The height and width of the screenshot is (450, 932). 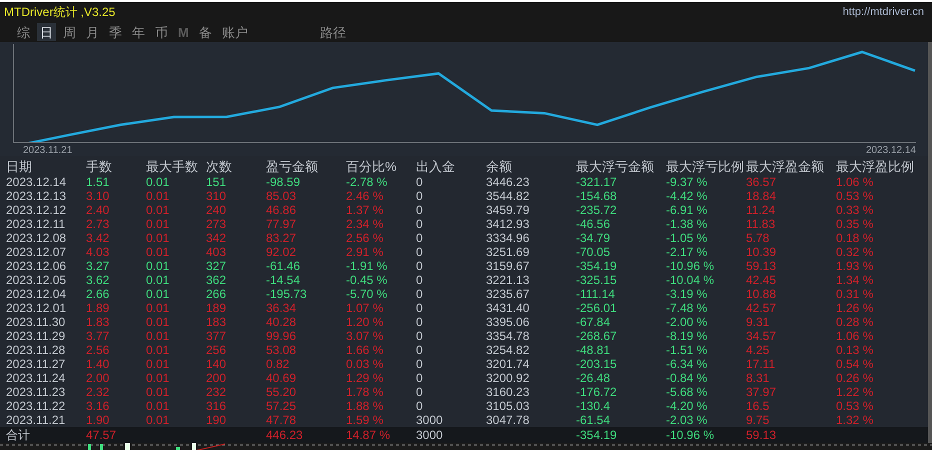 What do you see at coordinates (281, 406) in the screenshot?
I see `profit-cell: 57.25` at bounding box center [281, 406].